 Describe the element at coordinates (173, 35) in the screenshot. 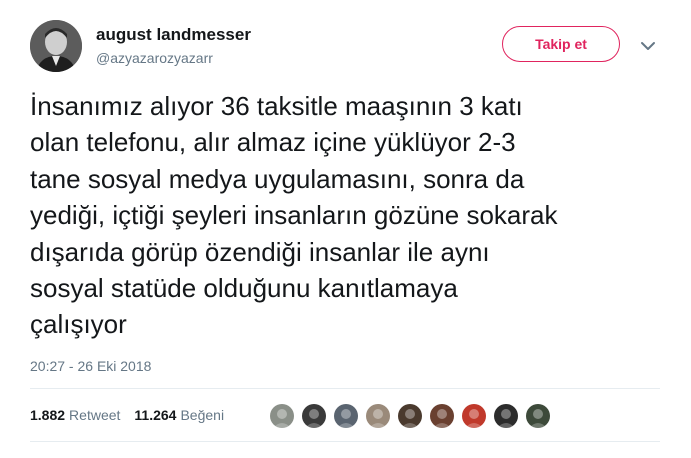

I see `display-name: august landmesser` at that location.